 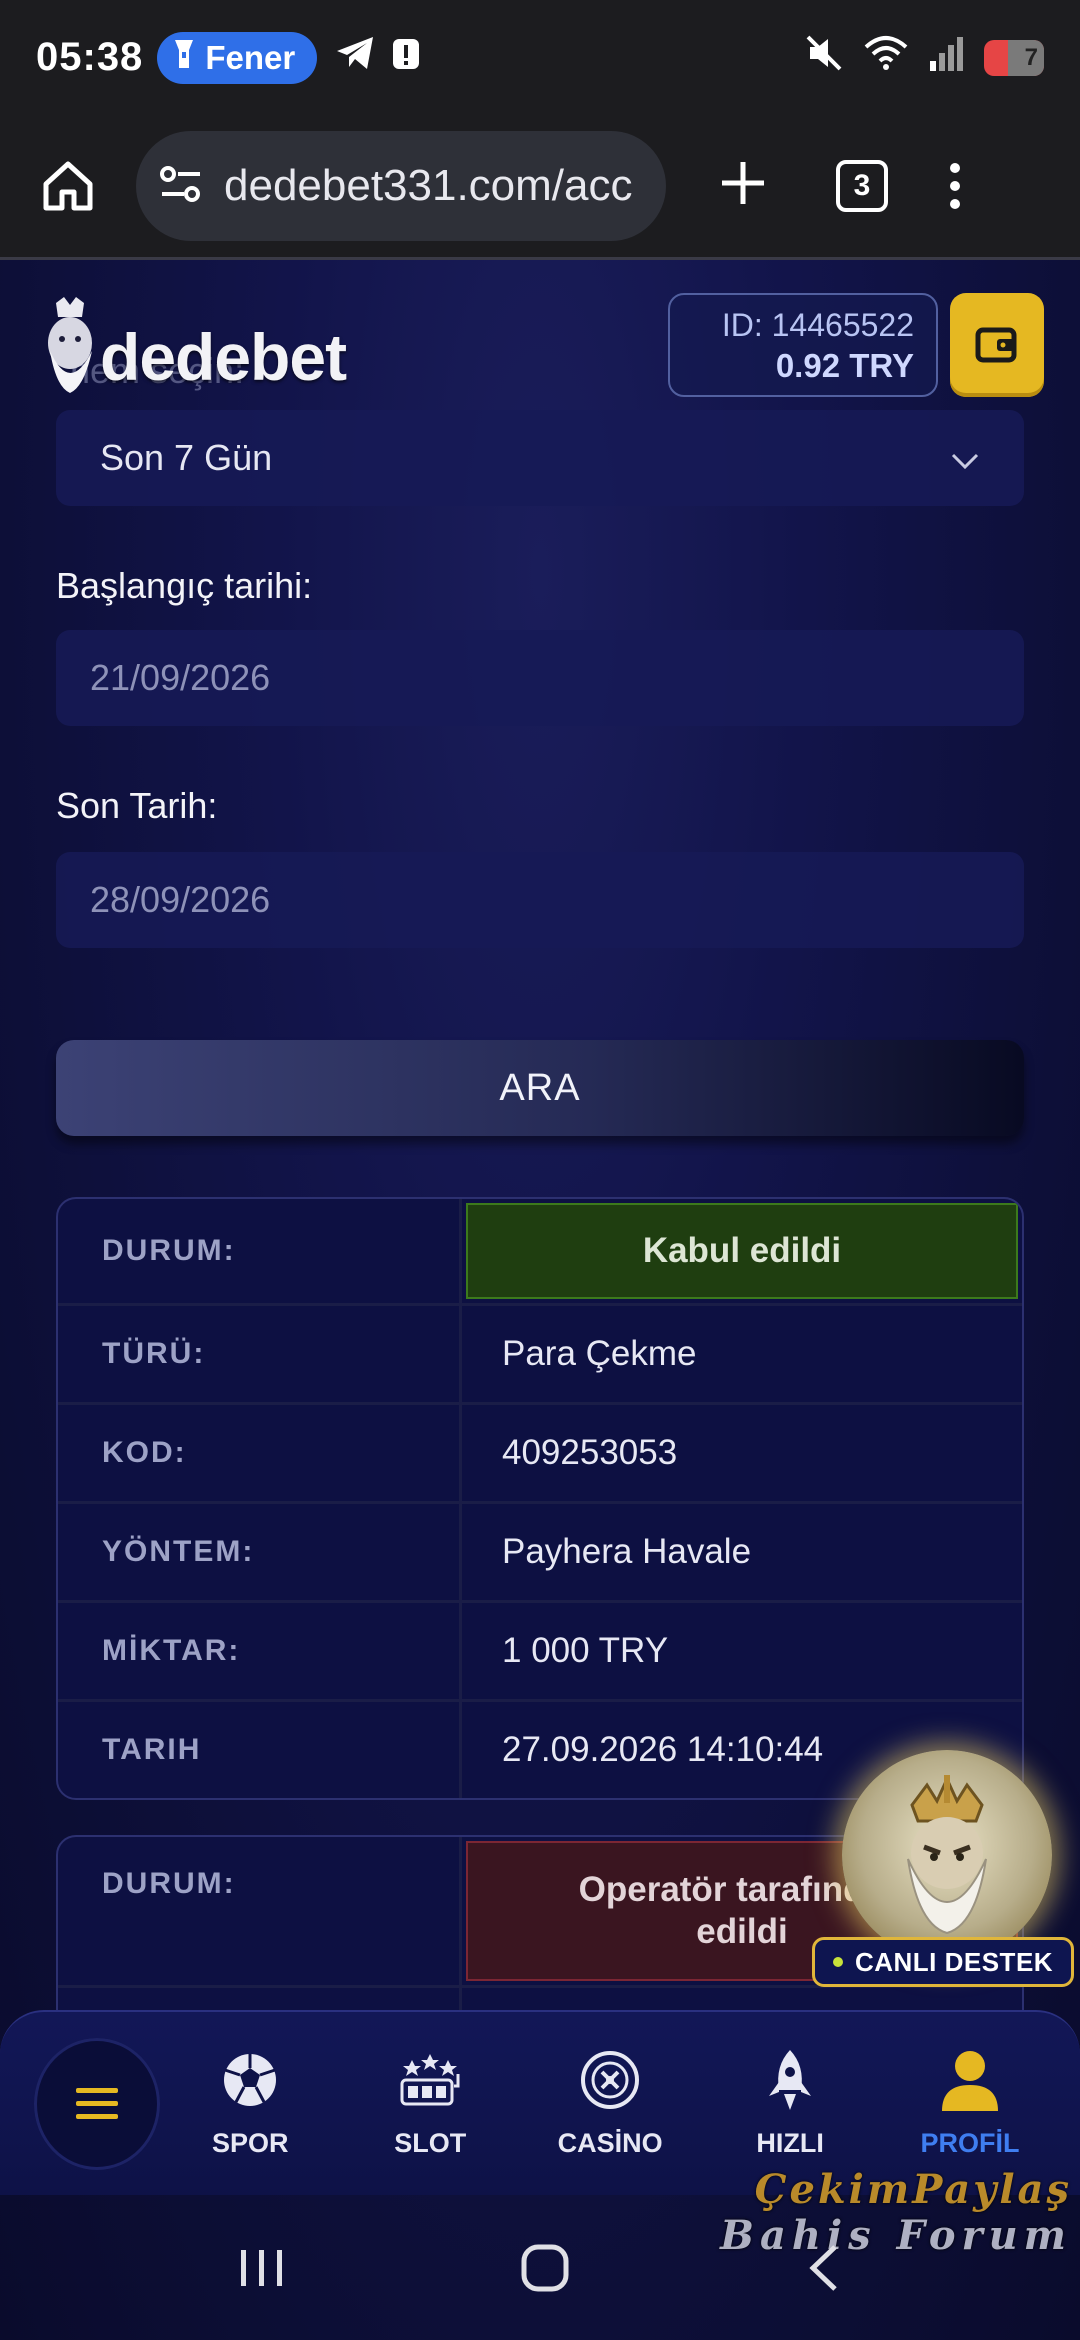 I want to click on new-tab-button, so click(x=743, y=186).